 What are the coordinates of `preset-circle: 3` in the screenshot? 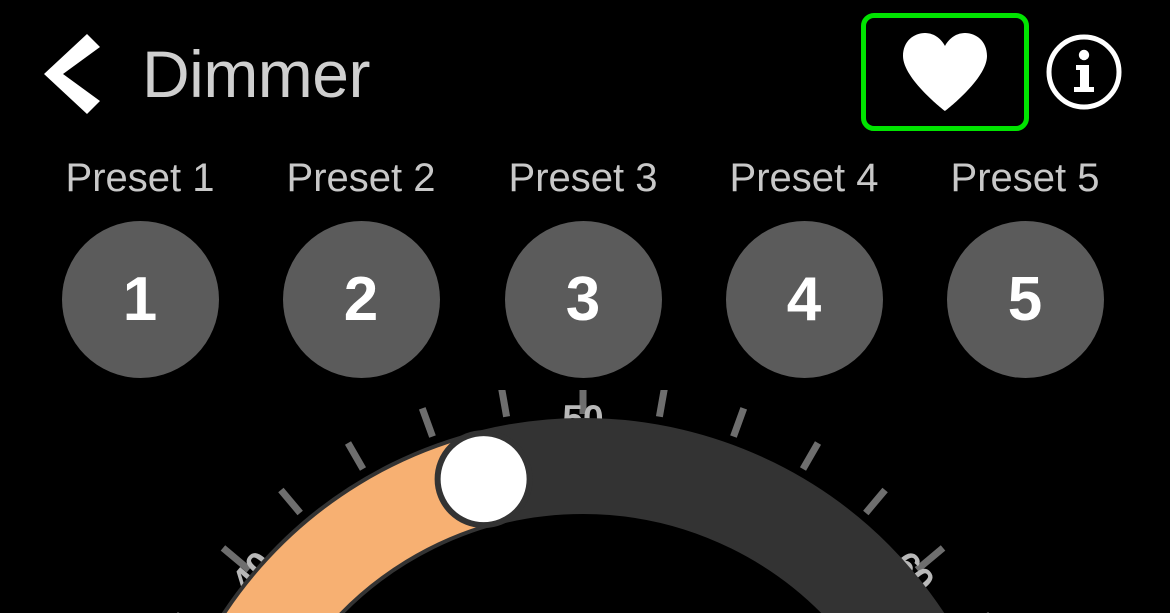 It's located at (583, 299).